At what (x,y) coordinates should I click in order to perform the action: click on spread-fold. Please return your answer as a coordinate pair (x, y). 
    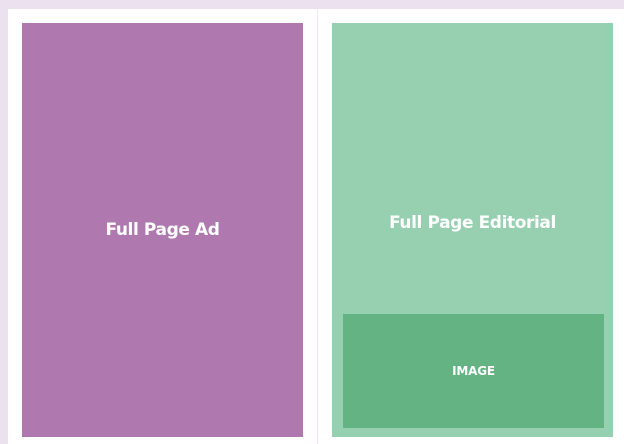
    Looking at the image, I should click on (317, 226).